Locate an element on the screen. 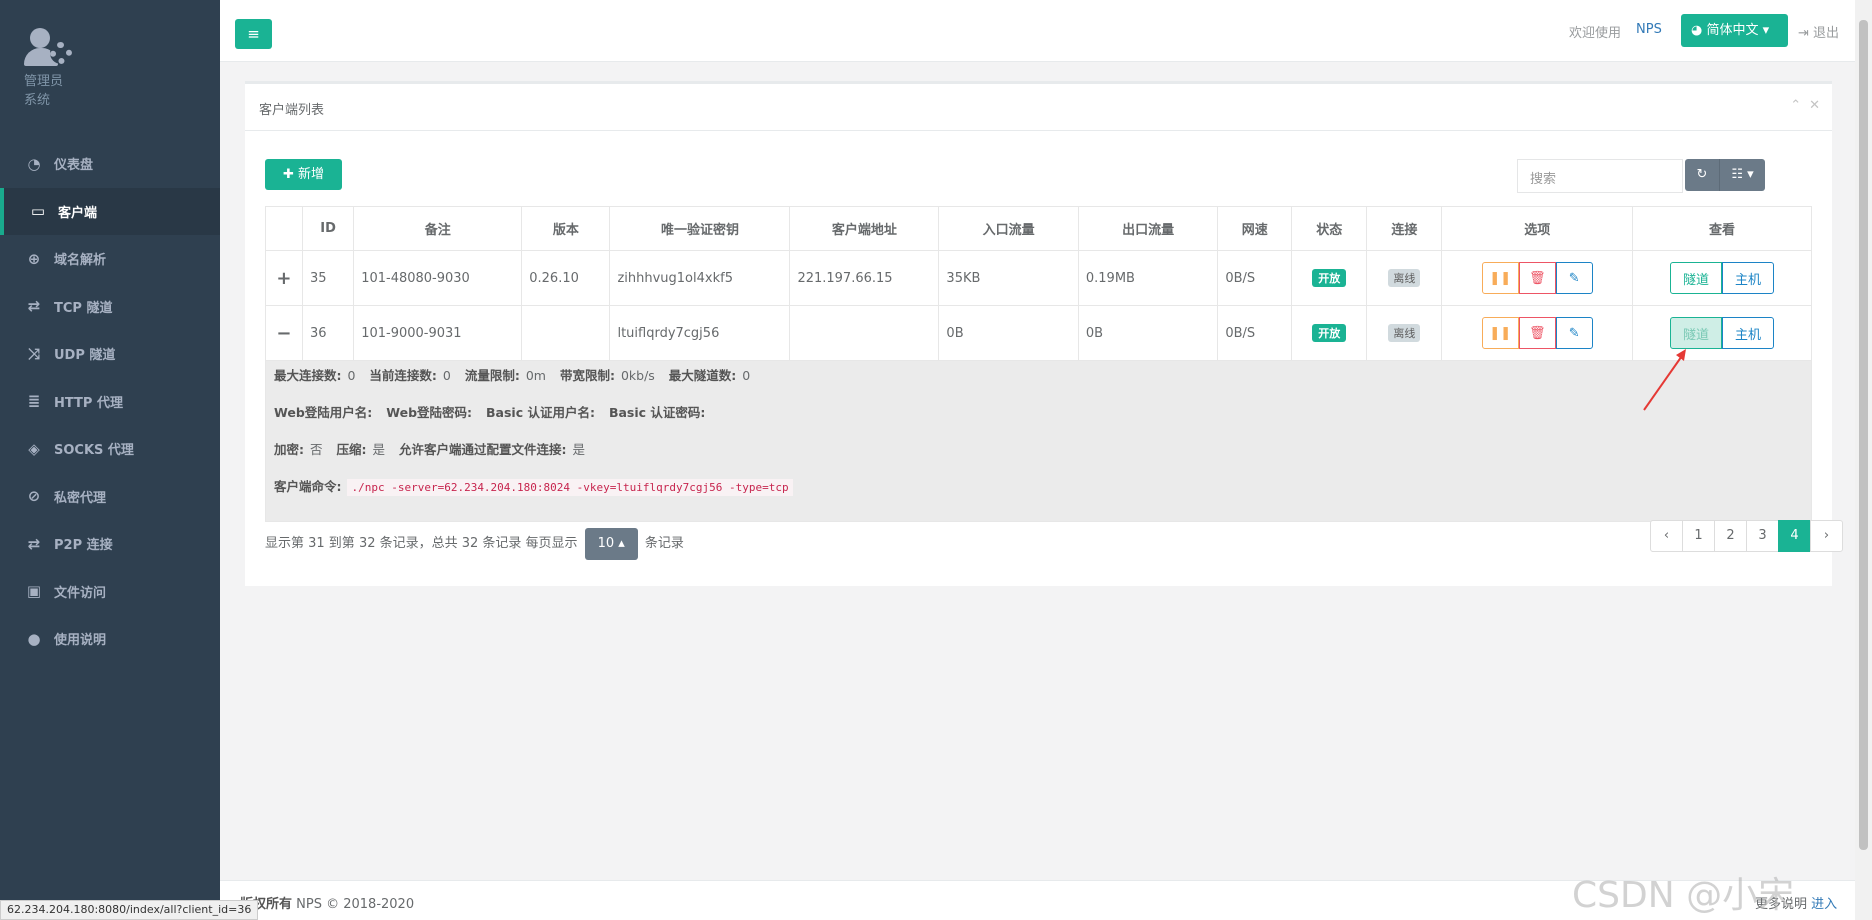 The image size is (1872, 920). language-label: 简体中文 is located at coordinates (1732, 30).